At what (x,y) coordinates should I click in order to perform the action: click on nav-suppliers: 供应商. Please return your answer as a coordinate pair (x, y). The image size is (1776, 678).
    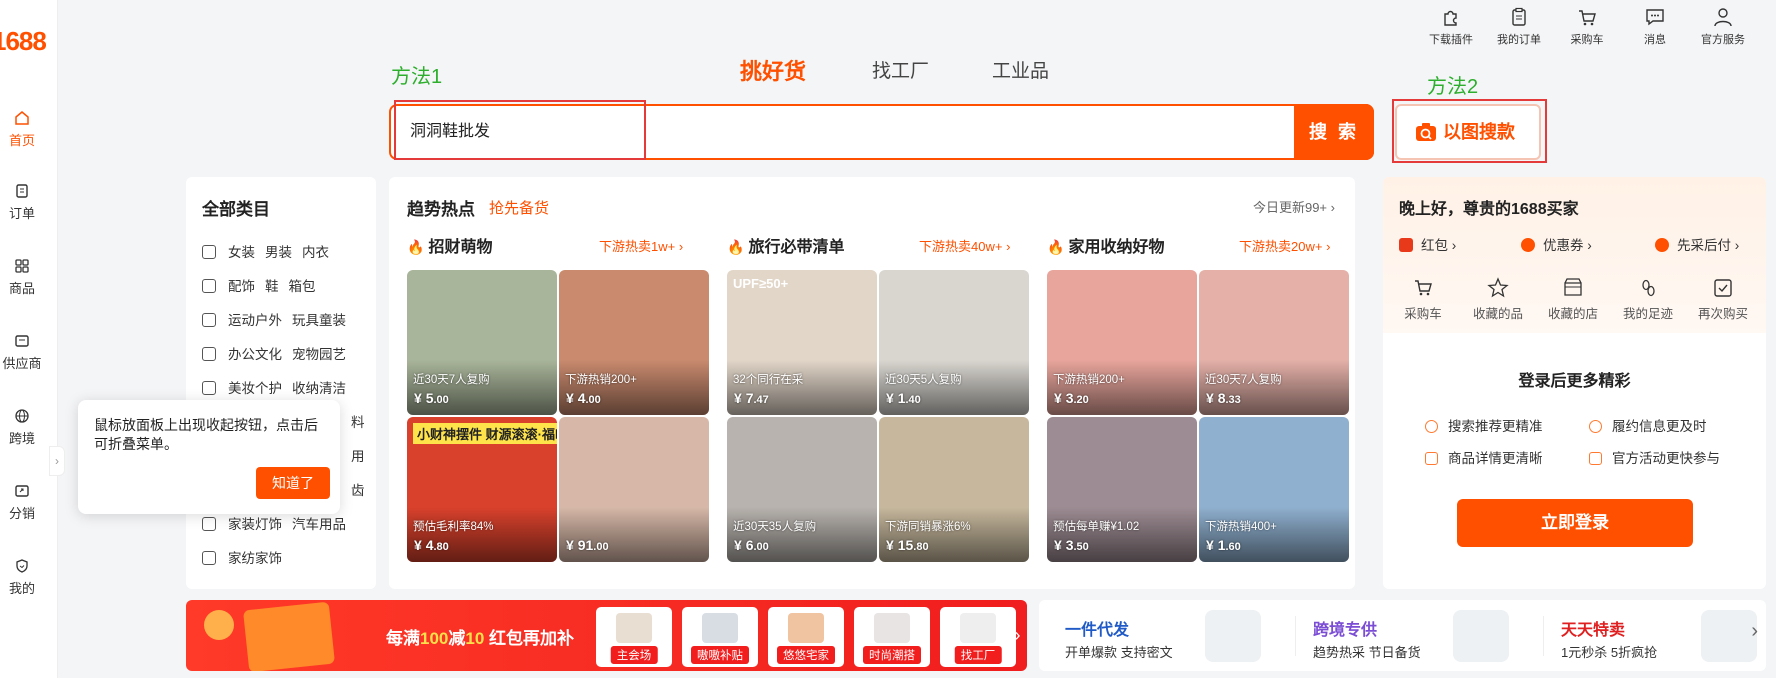
    Looking at the image, I should click on (23, 352).